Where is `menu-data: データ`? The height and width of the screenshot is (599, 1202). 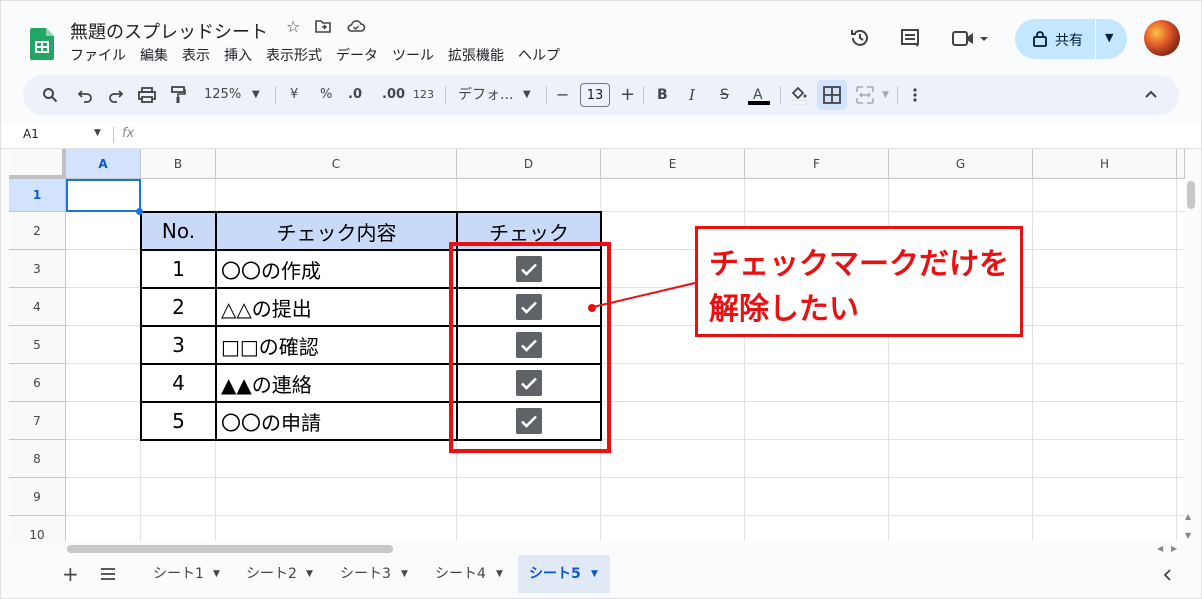 menu-data: データ is located at coordinates (357, 55).